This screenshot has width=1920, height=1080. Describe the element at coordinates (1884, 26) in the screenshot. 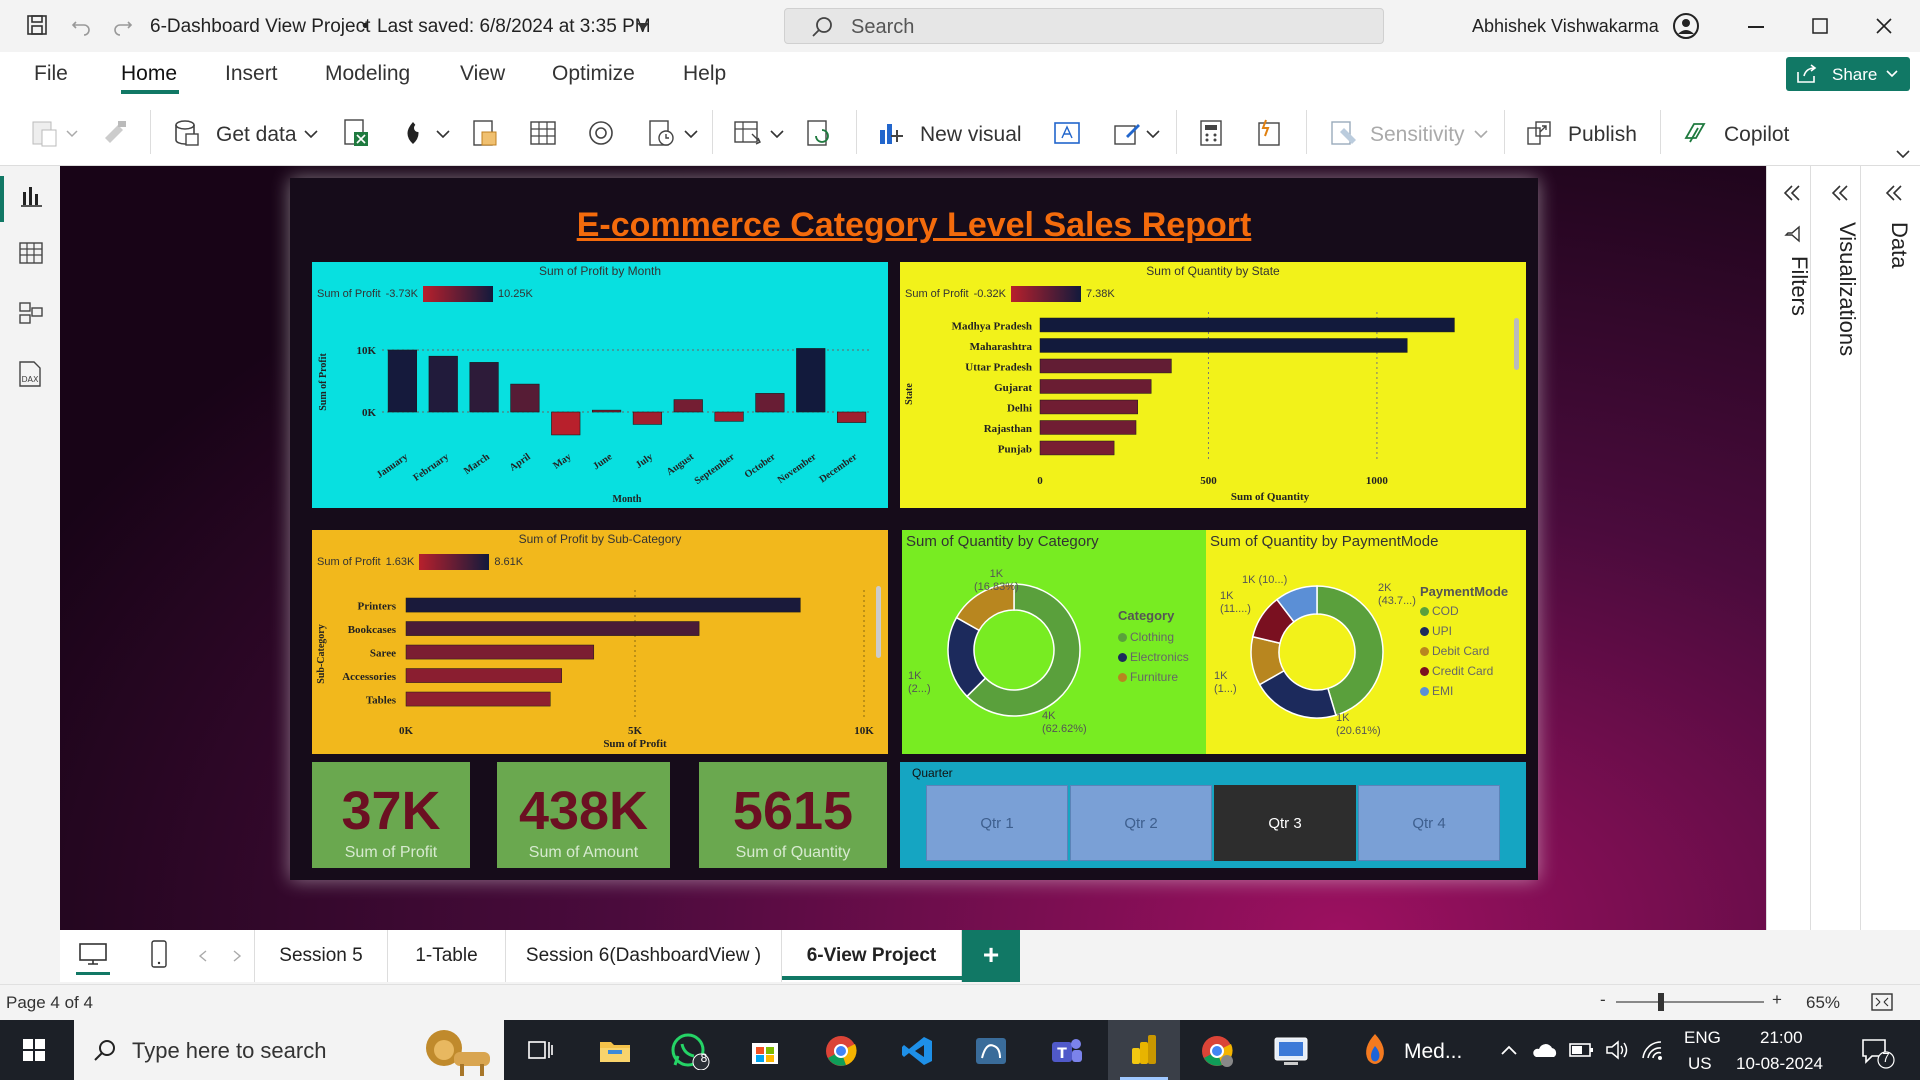

I see `close-icon` at that location.